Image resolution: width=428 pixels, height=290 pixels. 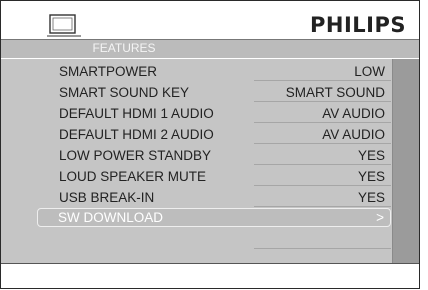 I want to click on brand-logo: PHILIPS, so click(x=358, y=25).